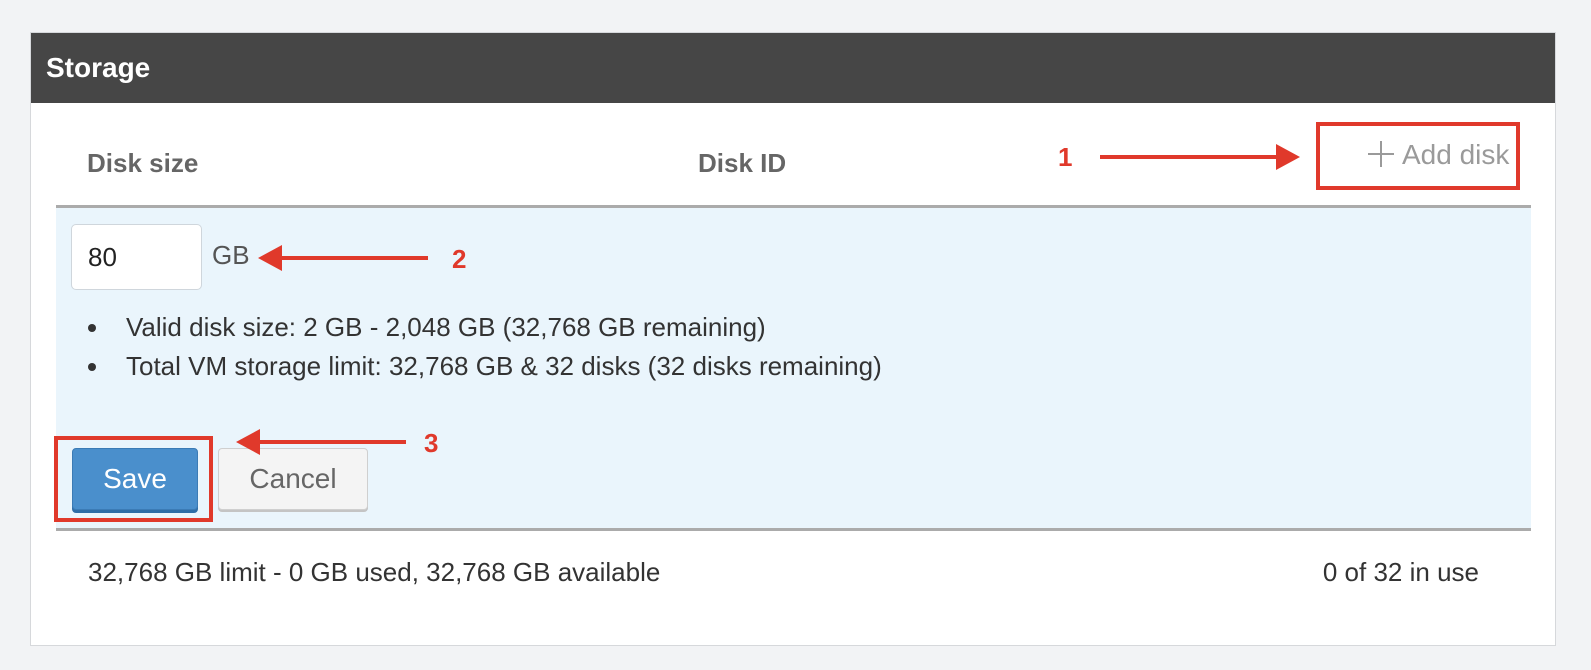  I want to click on add-disk-label: Add disk, so click(1456, 154).